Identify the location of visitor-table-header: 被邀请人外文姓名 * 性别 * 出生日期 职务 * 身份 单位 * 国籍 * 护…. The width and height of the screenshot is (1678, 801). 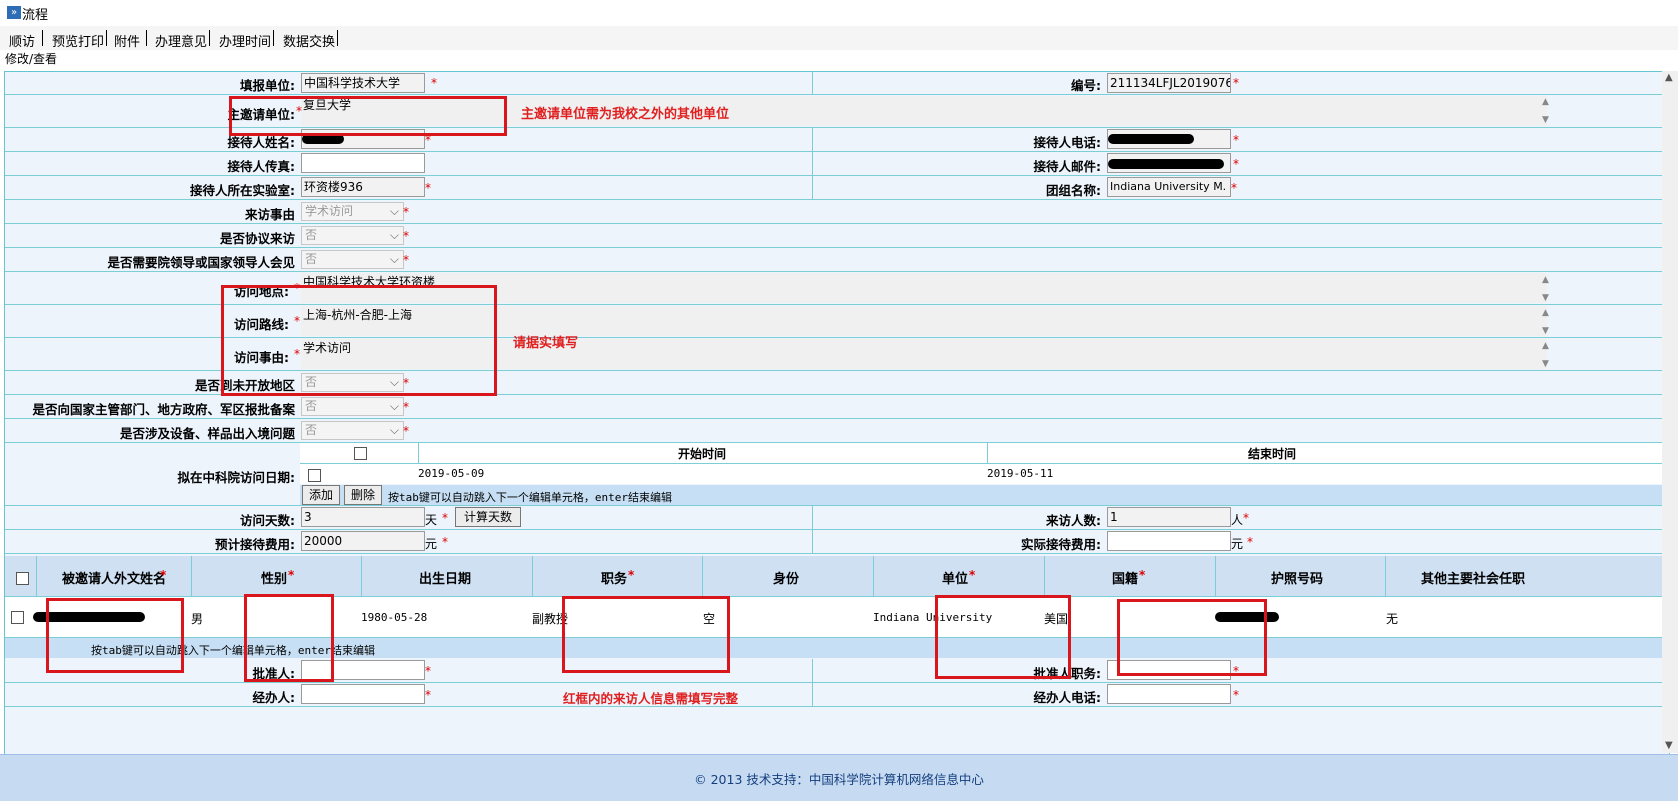
(837, 576).